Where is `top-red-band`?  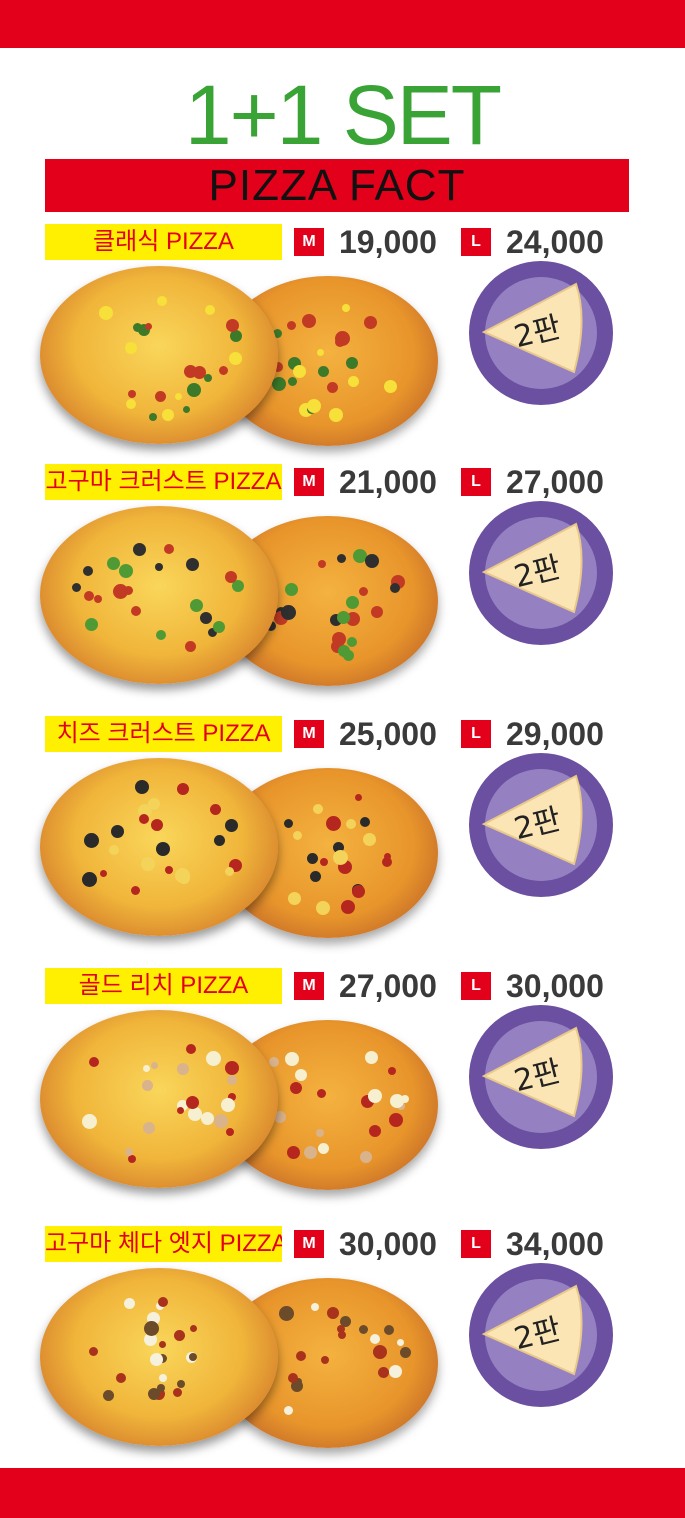 top-red-band is located at coordinates (342, 24).